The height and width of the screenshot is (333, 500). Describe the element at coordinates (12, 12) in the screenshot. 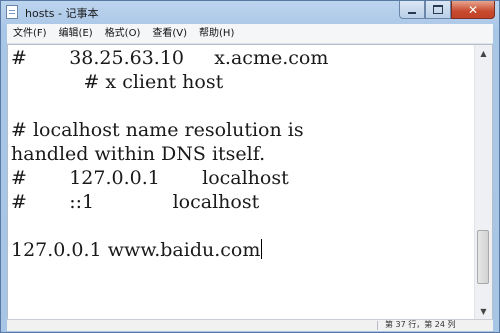

I see `notepad-icon` at that location.